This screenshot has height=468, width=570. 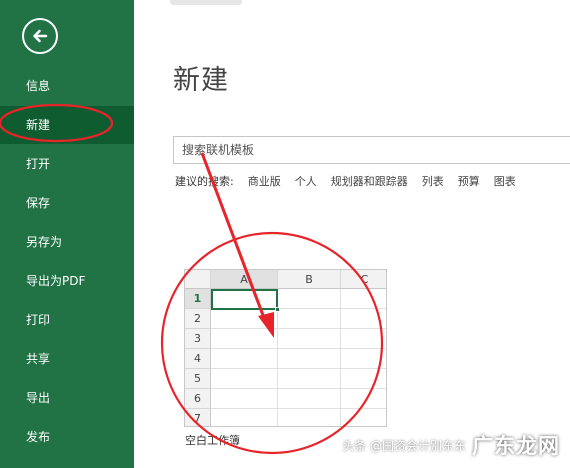 I want to click on suggestion-link-personal: 个人, so click(x=306, y=181).